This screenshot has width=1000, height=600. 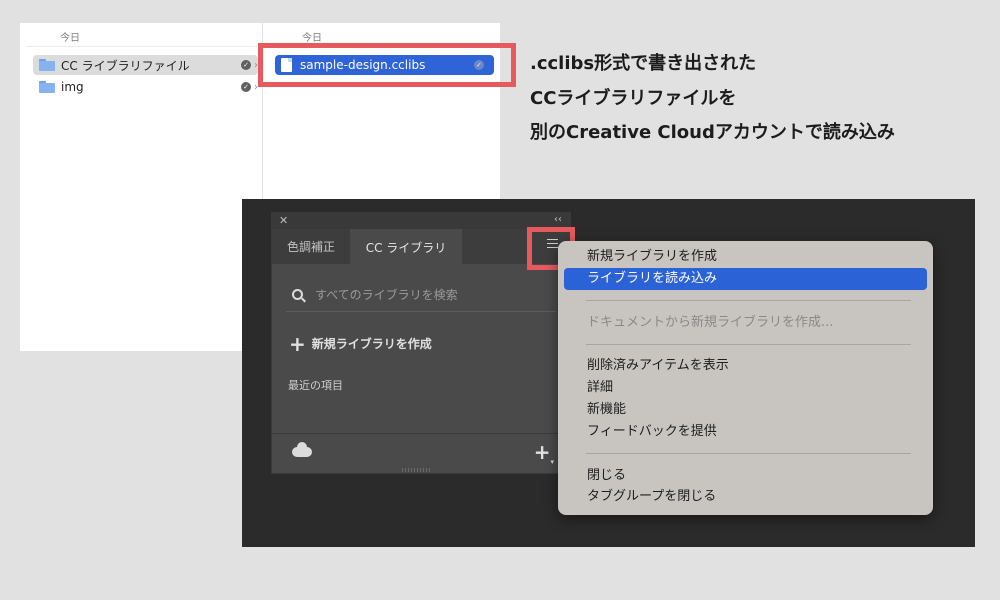 What do you see at coordinates (72, 87) in the screenshot?
I see `finder-item-label: img` at bounding box center [72, 87].